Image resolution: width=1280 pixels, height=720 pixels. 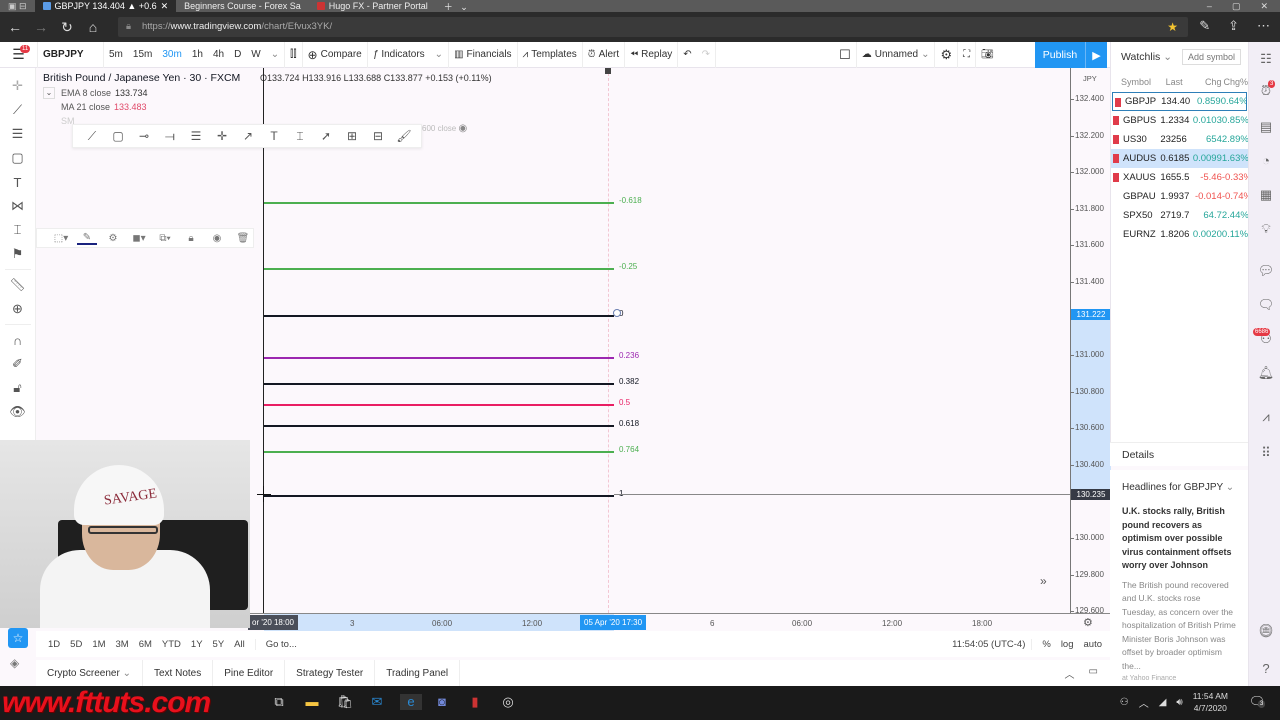 What do you see at coordinates (49, 93) in the screenshot?
I see `collapse-indicators-icon: ⌄` at bounding box center [49, 93].